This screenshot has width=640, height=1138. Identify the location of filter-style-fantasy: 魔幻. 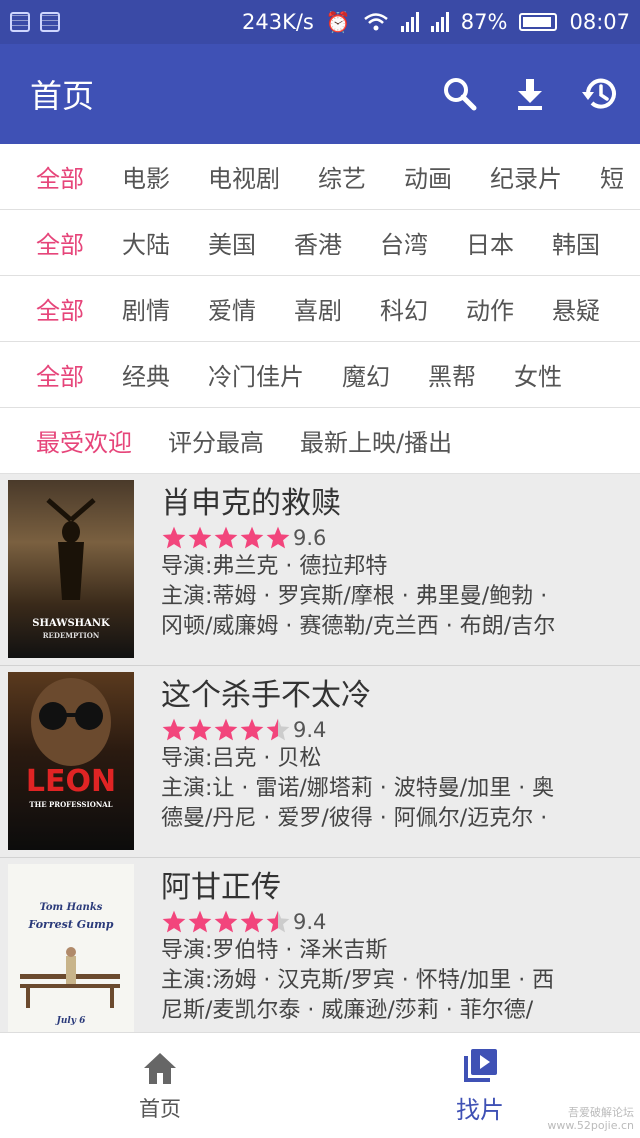
(366, 374).